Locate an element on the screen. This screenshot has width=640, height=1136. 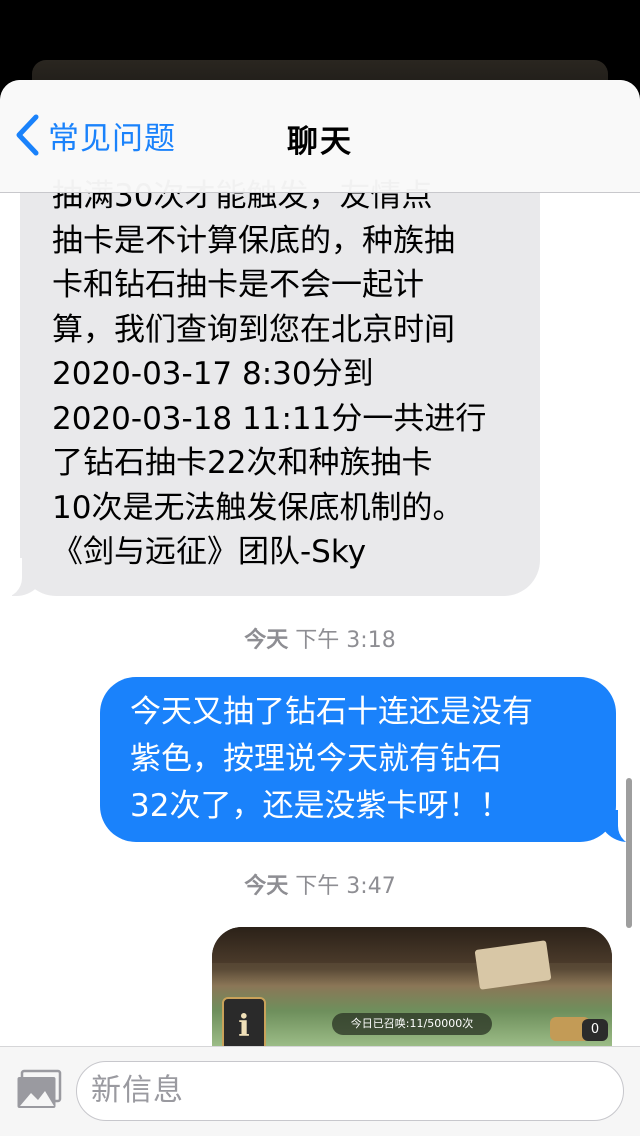
image-count-badge: 0 is located at coordinates (595, 1030).